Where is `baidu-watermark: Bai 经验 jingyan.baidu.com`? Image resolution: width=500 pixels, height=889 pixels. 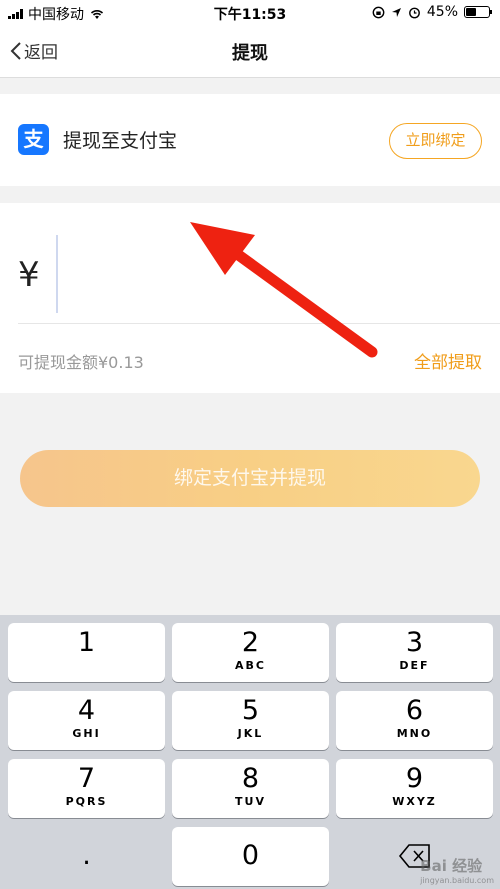 baidu-watermark: Bai 经验 jingyan.baidu.com is located at coordinates (457, 870).